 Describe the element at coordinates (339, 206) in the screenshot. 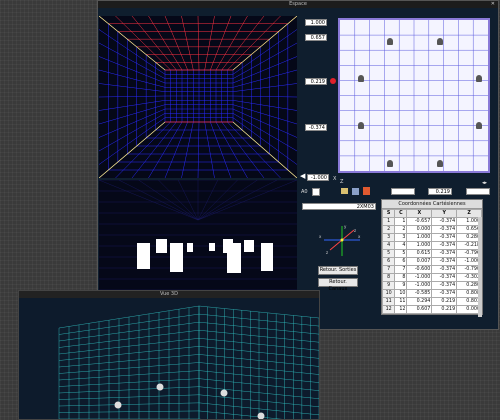

I see `name-field: 2XM03` at that location.